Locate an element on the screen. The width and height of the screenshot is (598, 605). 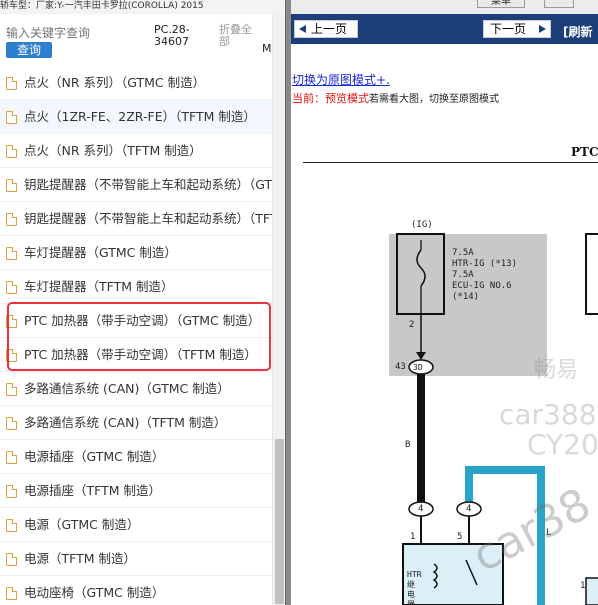
list-item: 点火（1ZR-FE、2ZR-FE）（TFTM 制造） is located at coordinates (136, 117).